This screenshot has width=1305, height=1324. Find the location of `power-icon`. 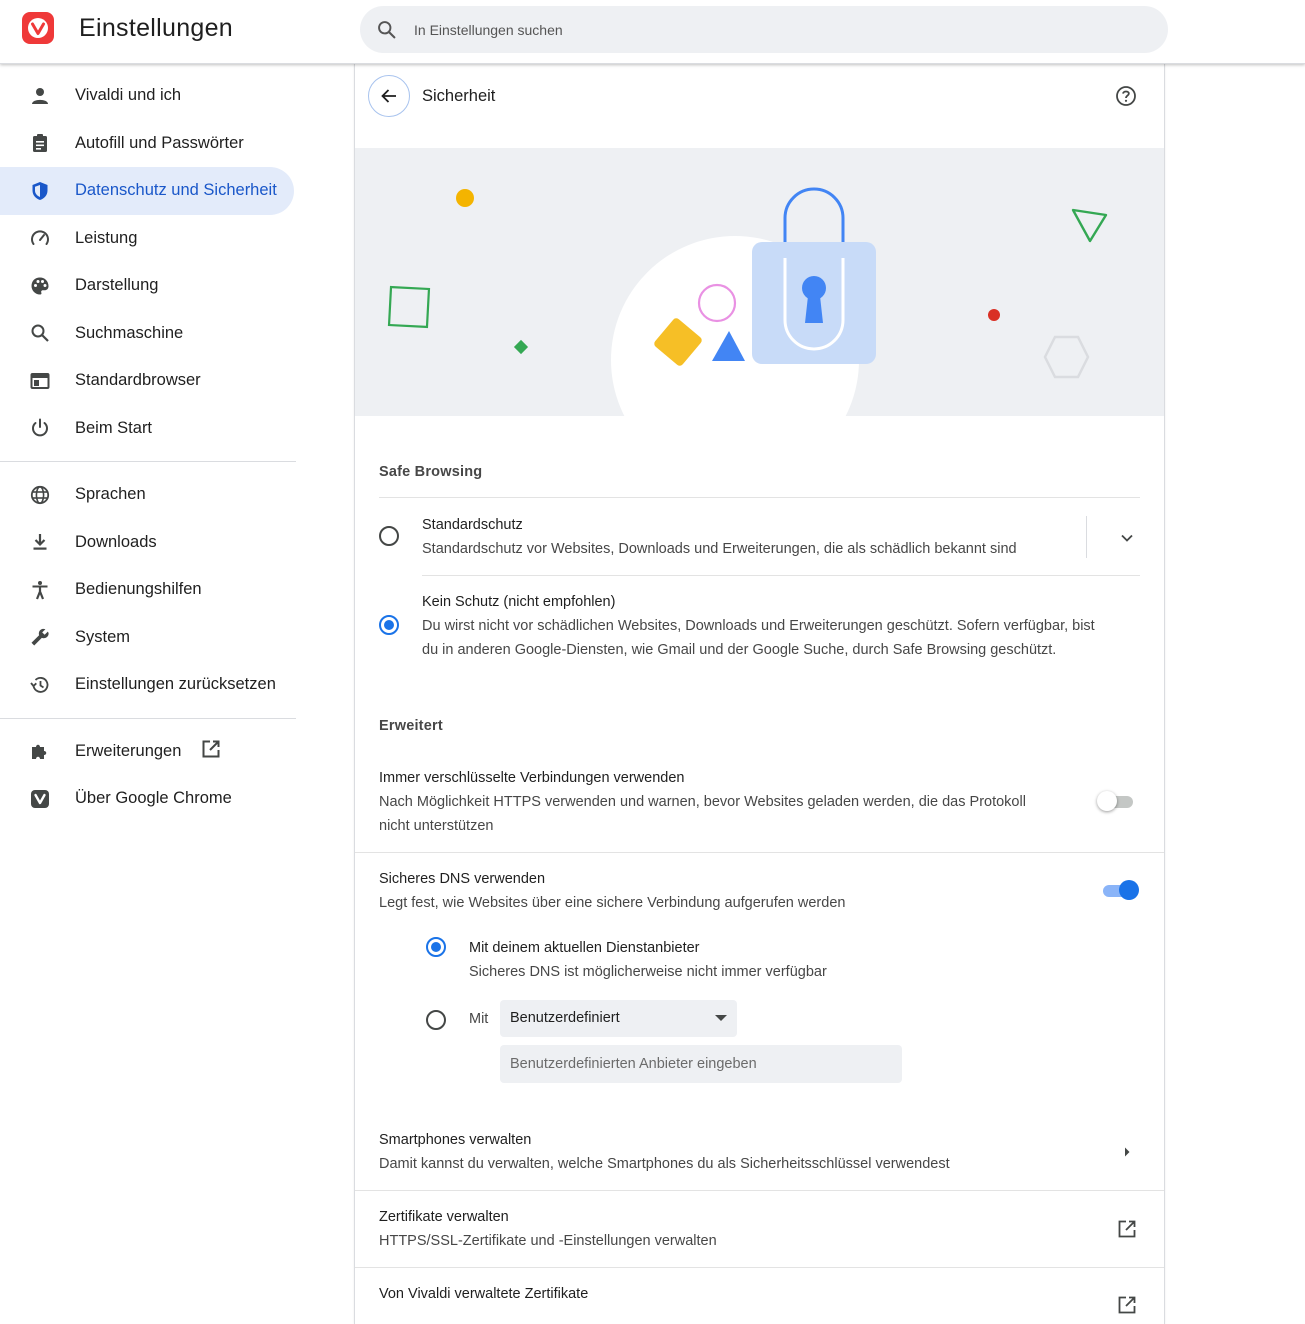

power-icon is located at coordinates (40, 428).